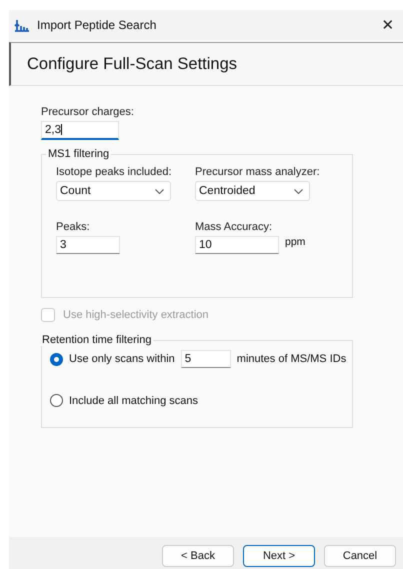 The image size is (403, 569). Describe the element at coordinates (22, 25) in the screenshot. I see `app-icon` at that location.